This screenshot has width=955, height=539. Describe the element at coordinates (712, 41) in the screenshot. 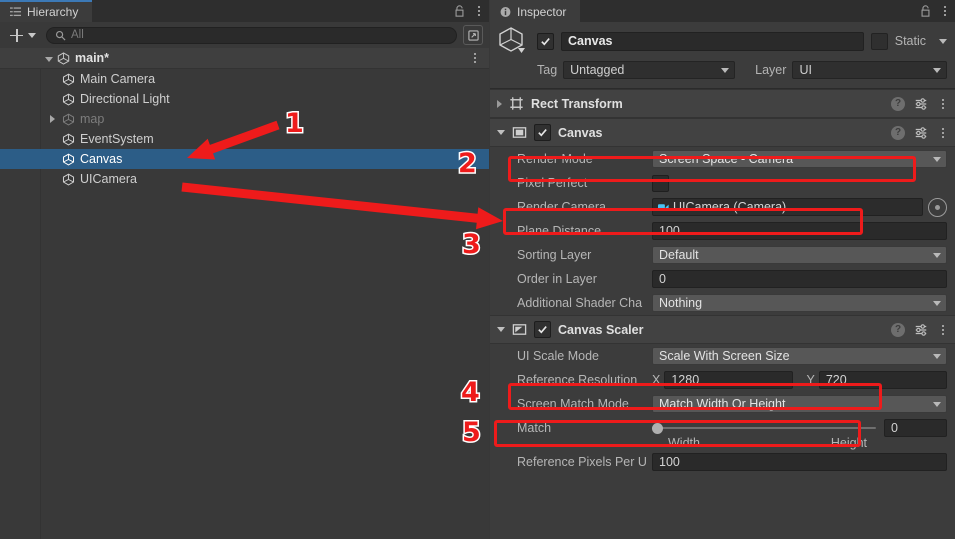

I see `object-name-field: Canvas` at that location.